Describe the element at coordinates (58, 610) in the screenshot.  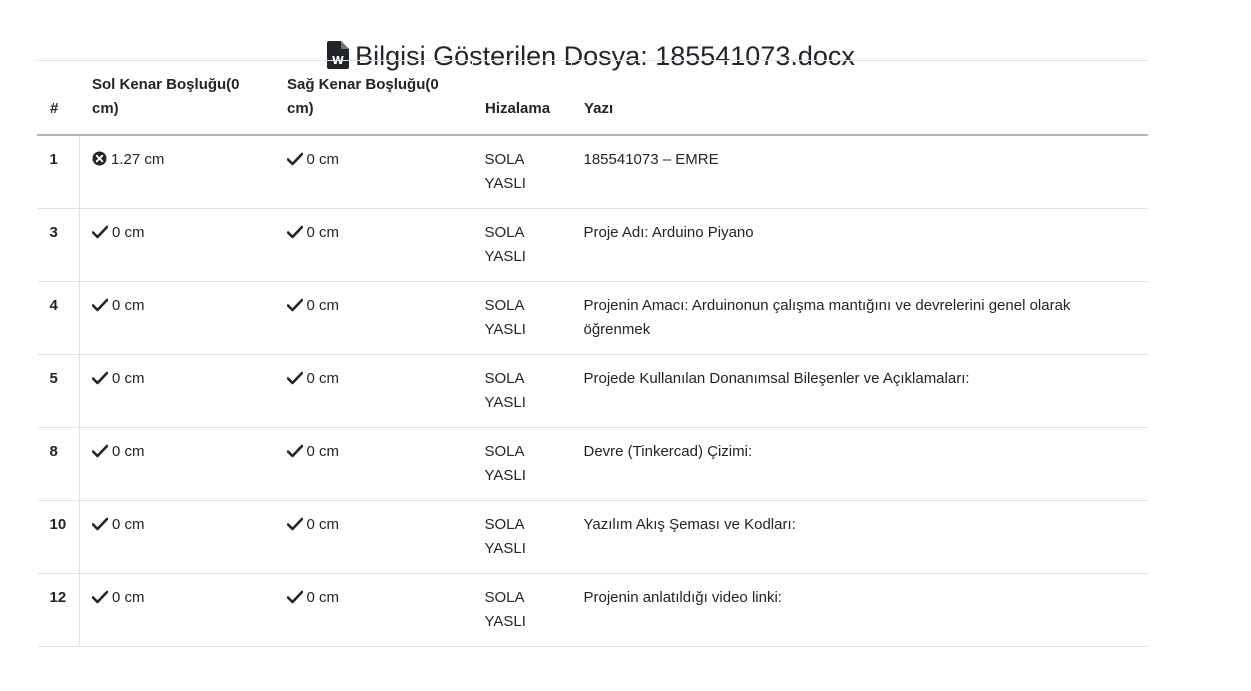
I see `row-number: 12` at that location.